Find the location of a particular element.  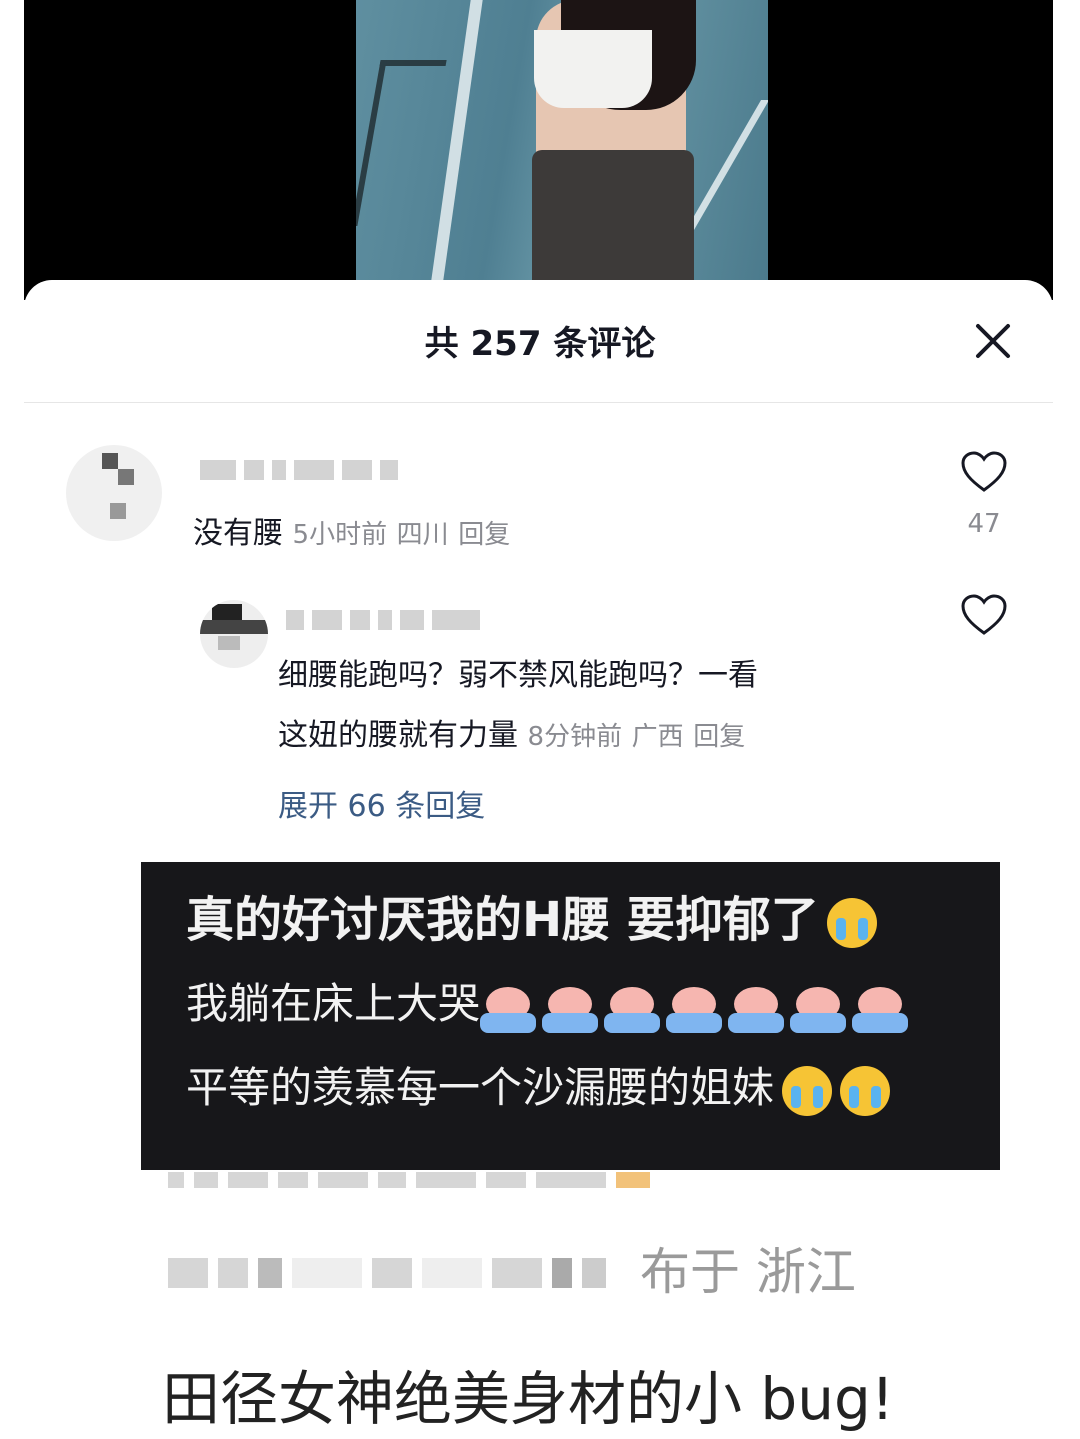

track-lane-line is located at coordinates (457, 140).